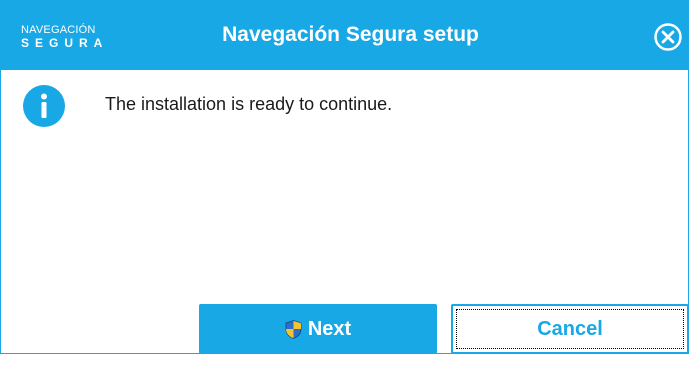 The height and width of the screenshot is (369, 689). I want to click on close-button, so click(668, 37).